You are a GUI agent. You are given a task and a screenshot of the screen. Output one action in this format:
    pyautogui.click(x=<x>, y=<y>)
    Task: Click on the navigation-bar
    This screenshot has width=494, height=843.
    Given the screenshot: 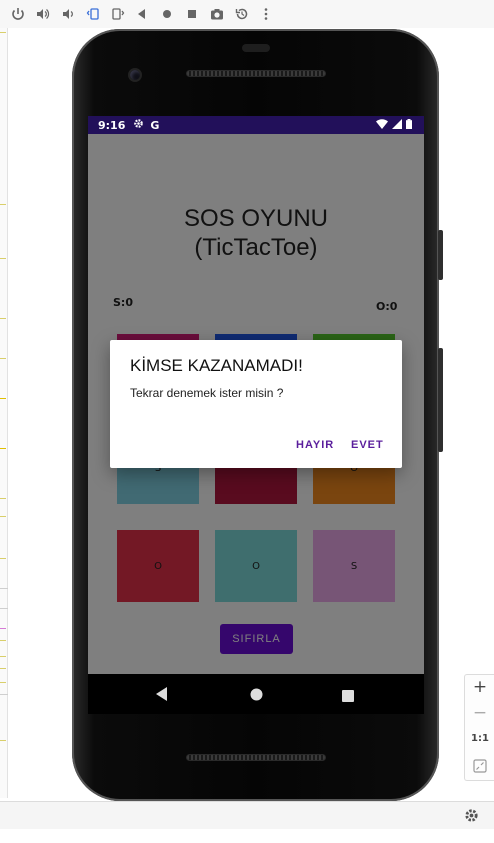 What is the action you would take?
    pyautogui.click(x=256, y=694)
    